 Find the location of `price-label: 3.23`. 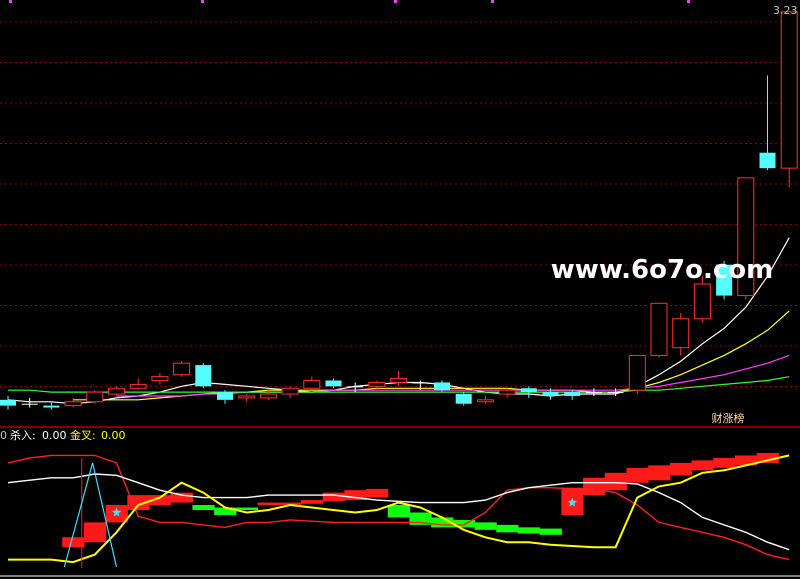

price-label: 3.23 is located at coordinates (785, 10).